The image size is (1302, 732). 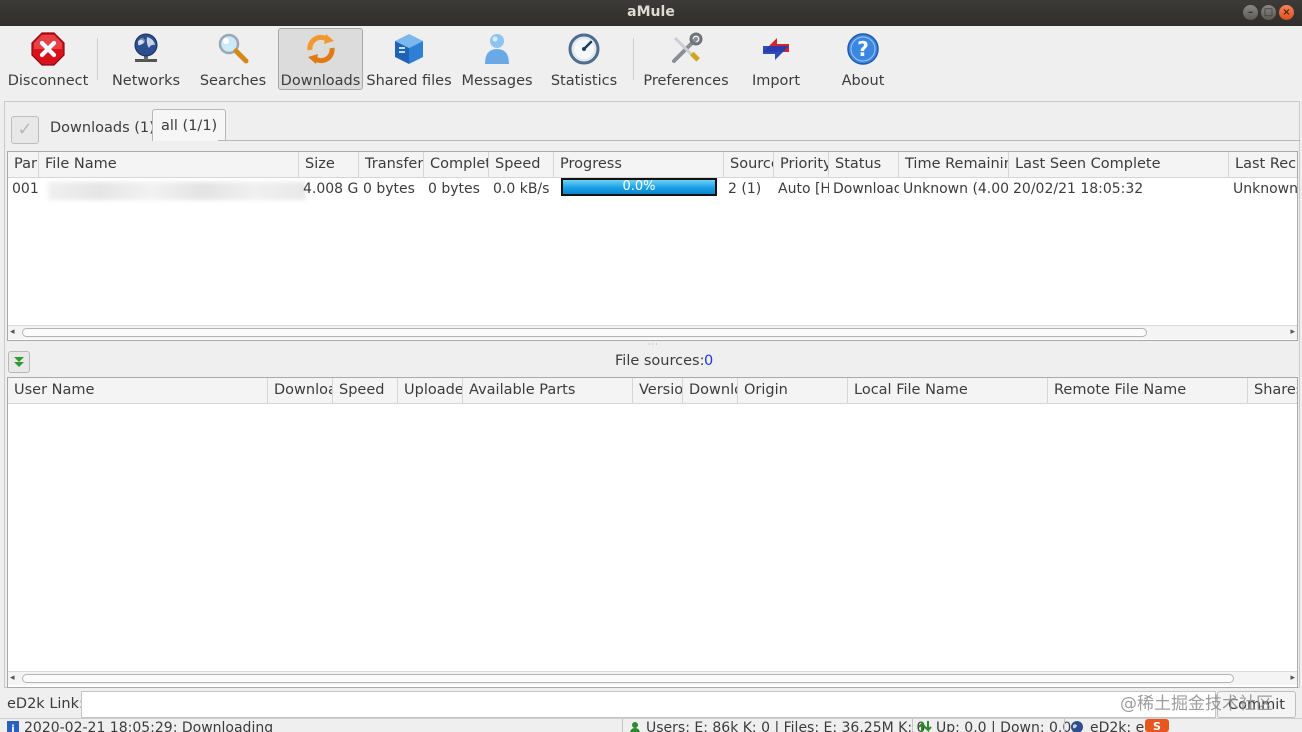 I want to click on downloads-horizontal-scrollbar: ◂ ▸, so click(x=652, y=332).